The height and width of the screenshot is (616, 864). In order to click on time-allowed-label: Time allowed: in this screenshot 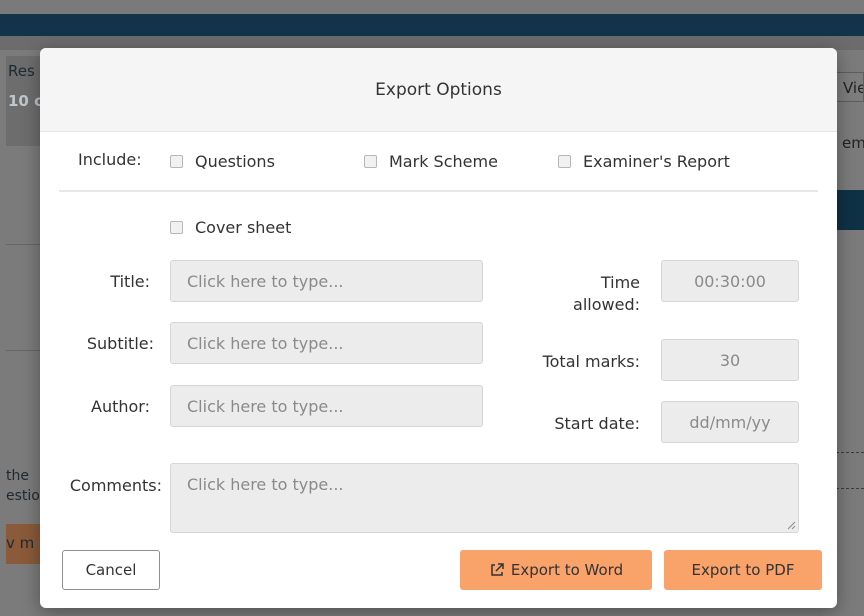, I will do `click(606, 293)`.